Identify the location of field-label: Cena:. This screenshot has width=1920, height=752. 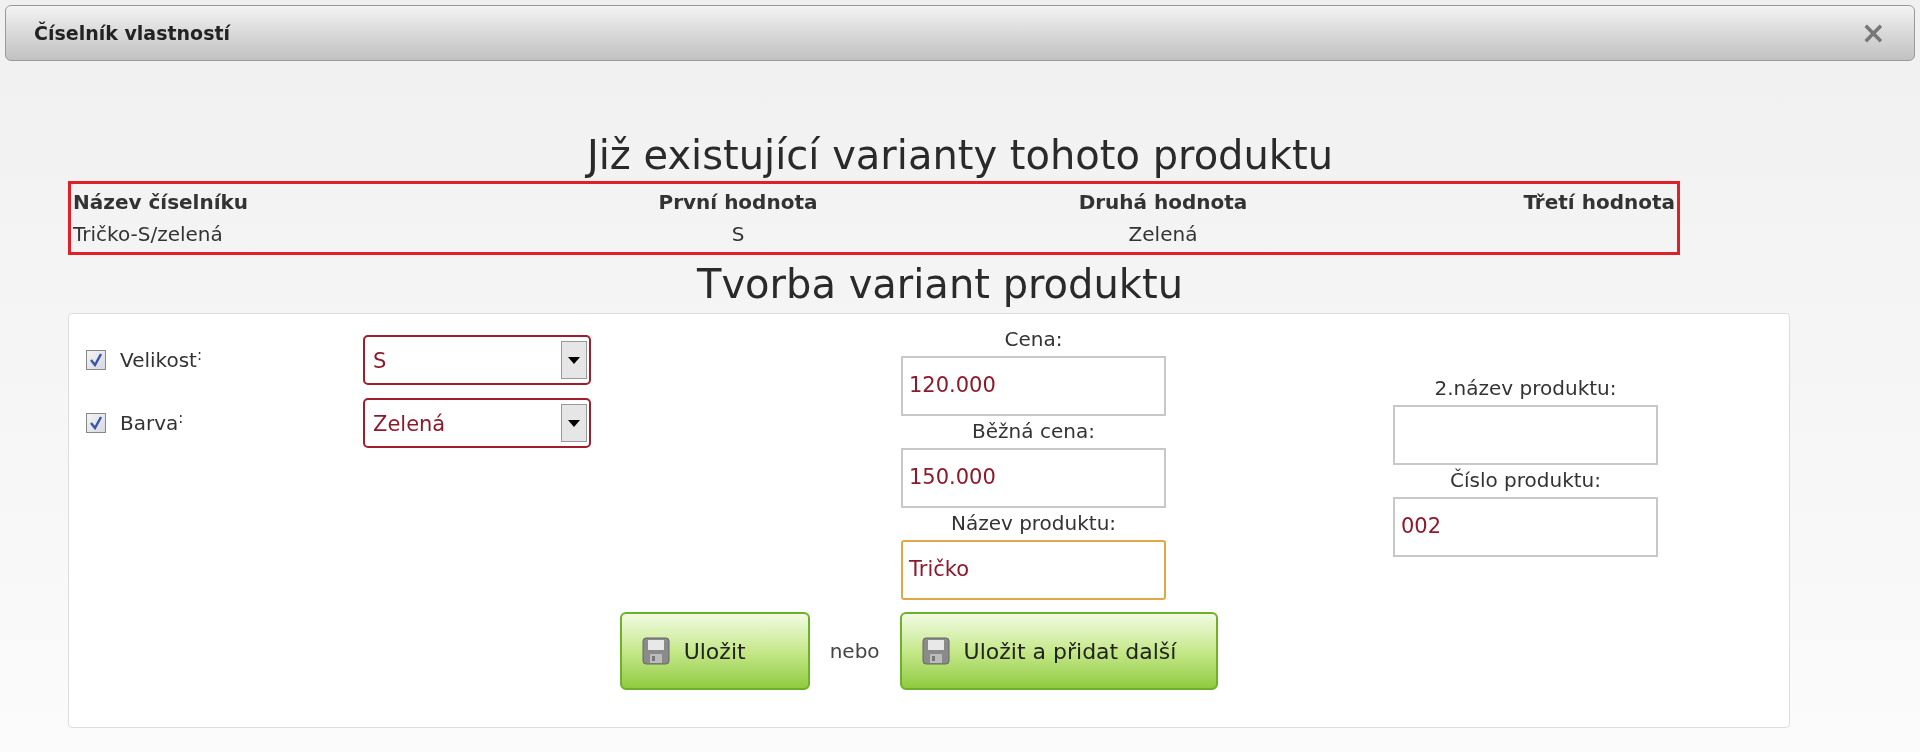
(1033, 339).